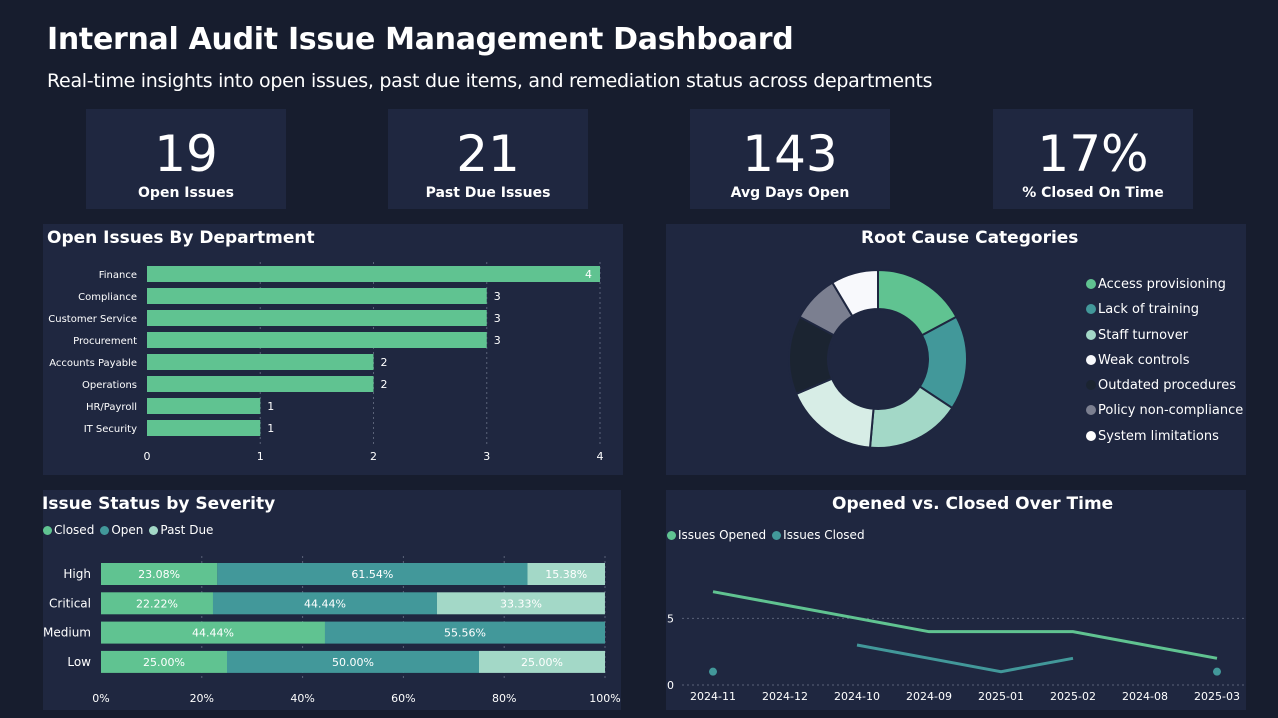 This screenshot has height=718, width=1278. What do you see at coordinates (1167, 386) in the screenshot?
I see `legend-label: Outdated procedures` at bounding box center [1167, 386].